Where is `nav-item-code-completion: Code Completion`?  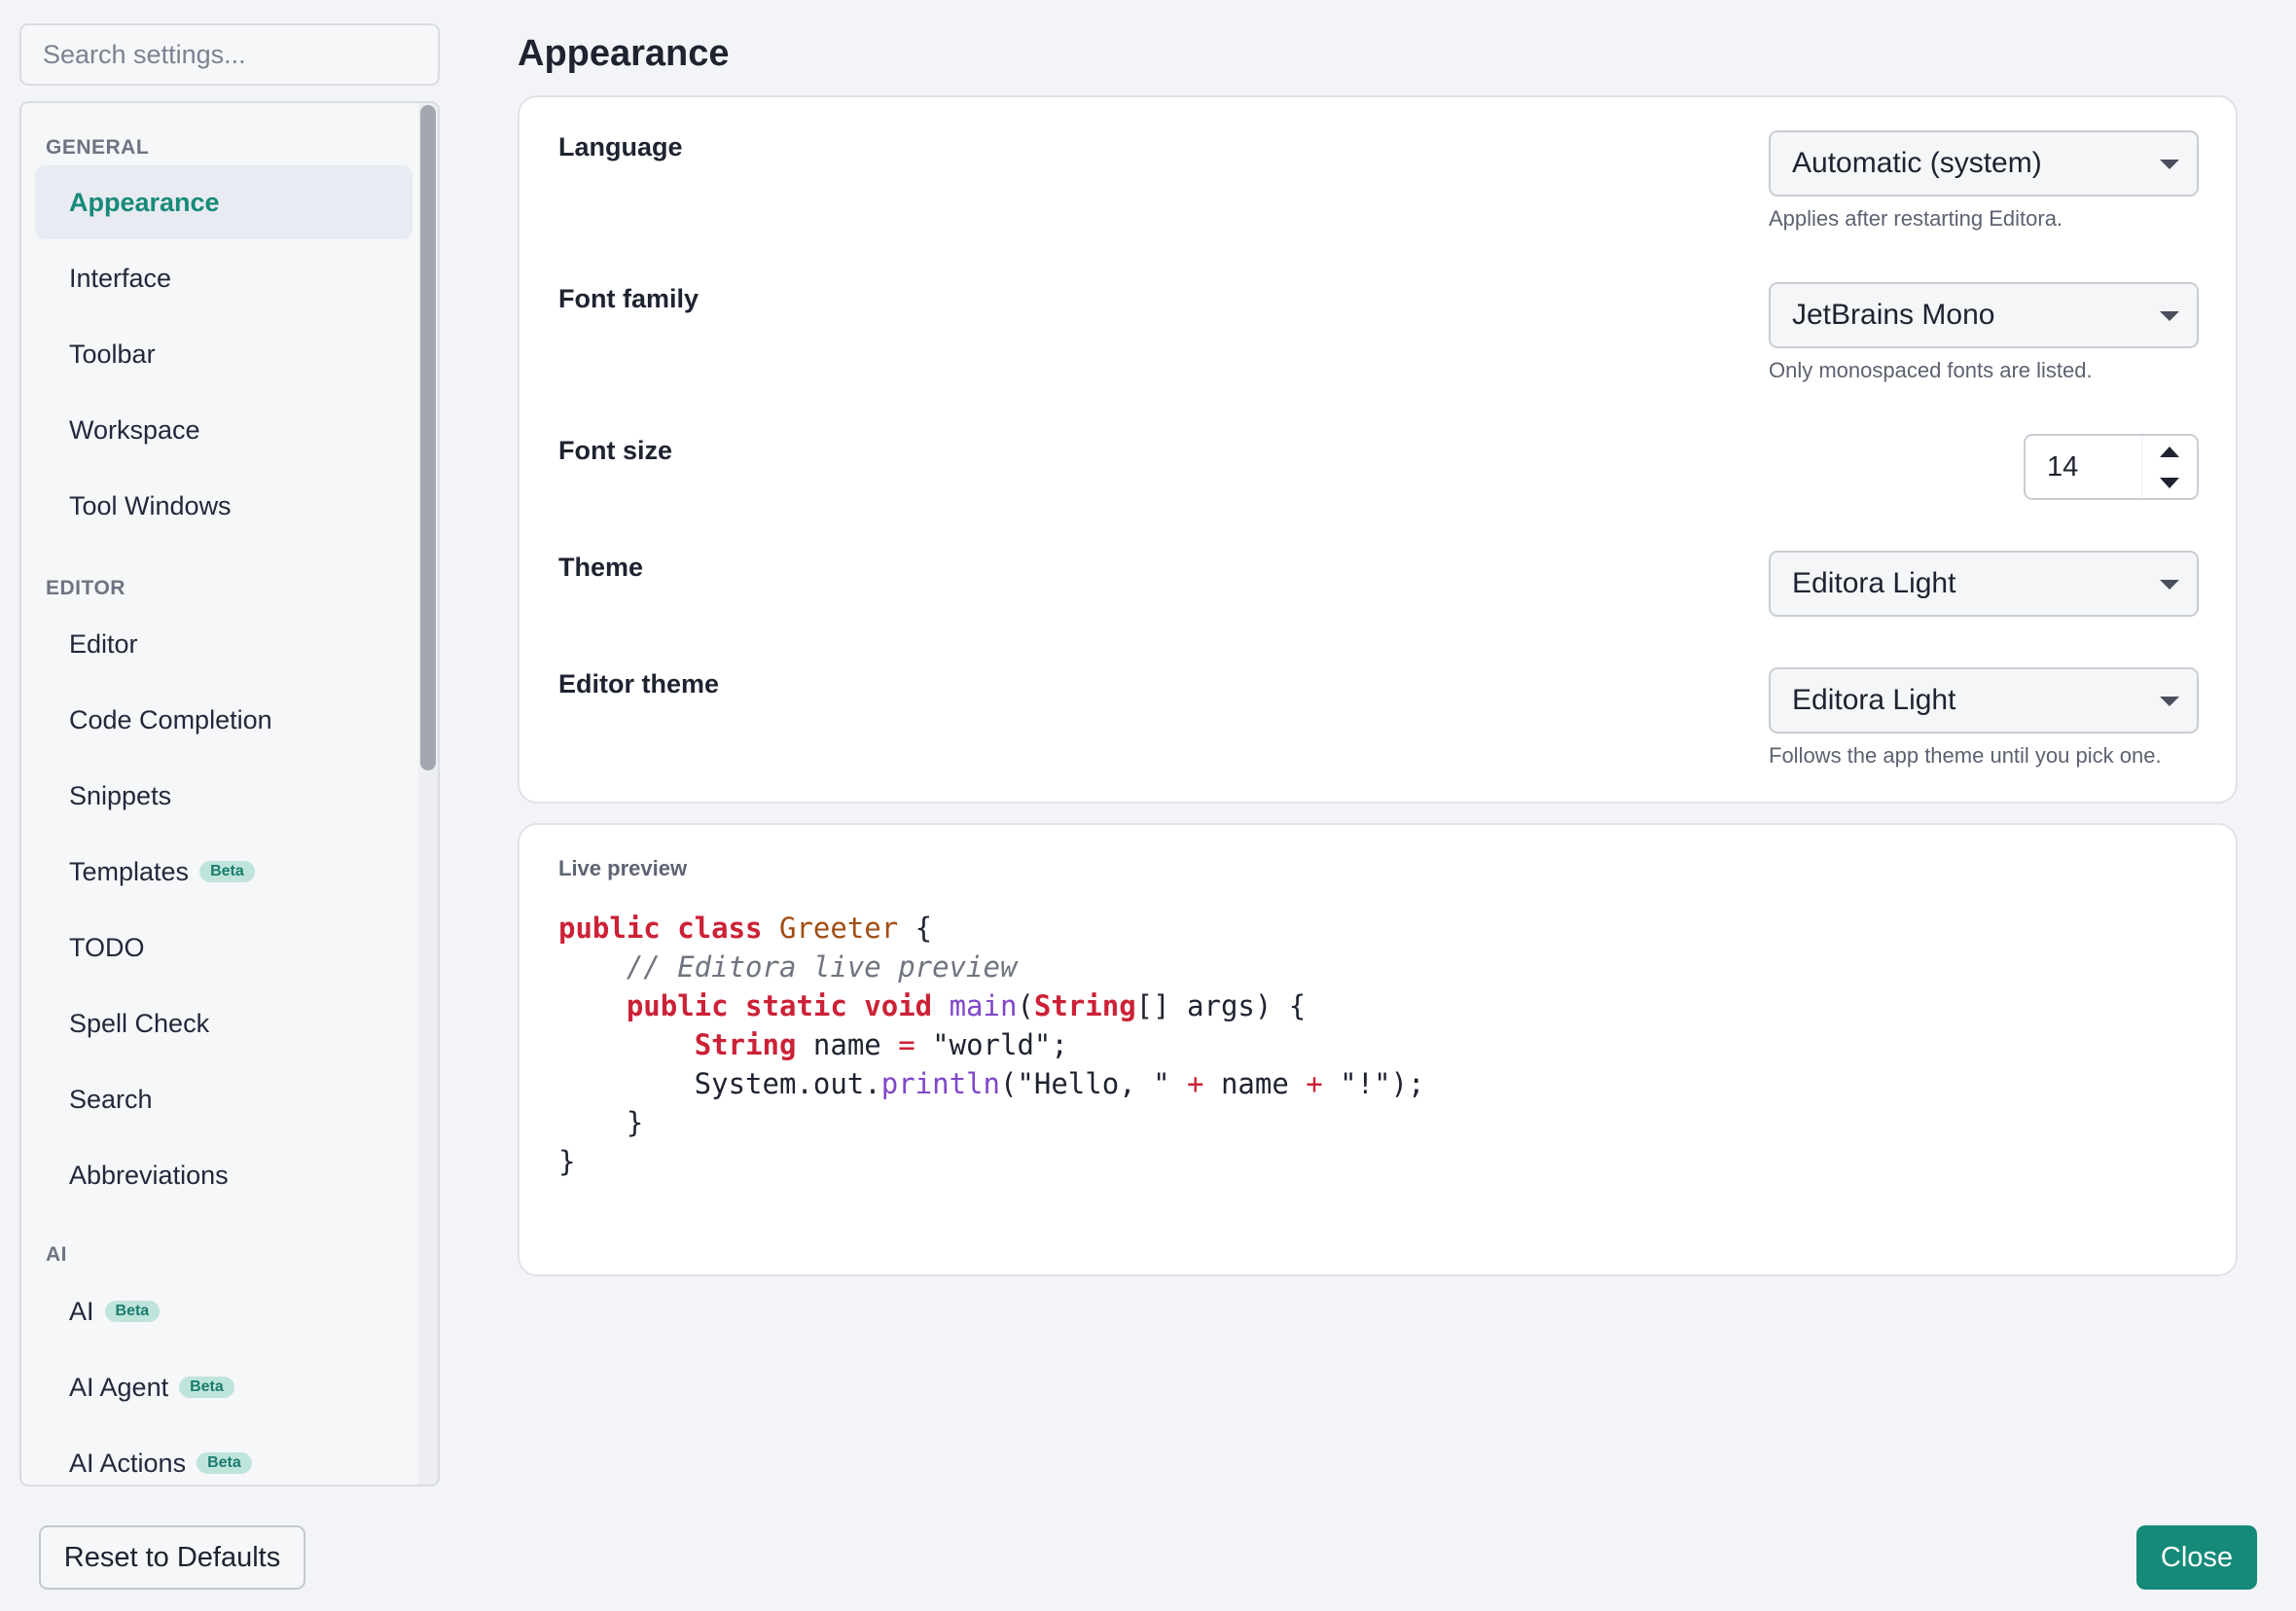
nav-item-code-completion: Code Completion is located at coordinates (224, 720).